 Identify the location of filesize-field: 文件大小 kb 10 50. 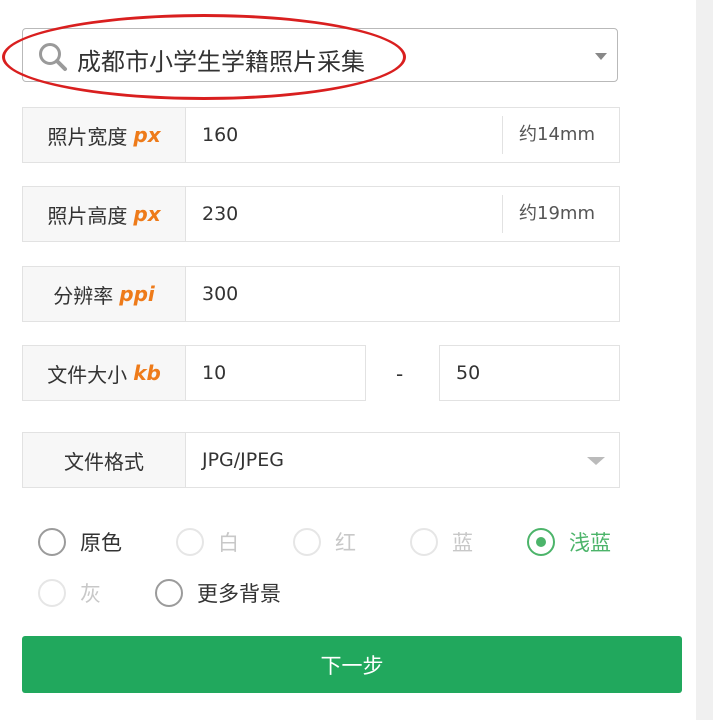
(321, 373).